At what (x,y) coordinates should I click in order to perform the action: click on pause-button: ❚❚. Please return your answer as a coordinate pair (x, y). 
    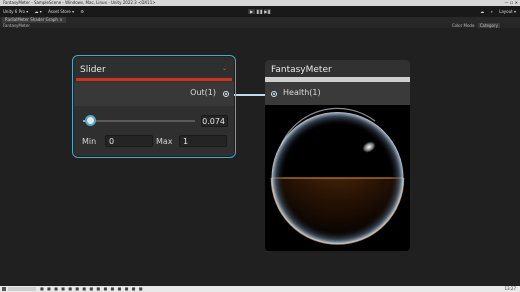
    Looking at the image, I should click on (259, 11).